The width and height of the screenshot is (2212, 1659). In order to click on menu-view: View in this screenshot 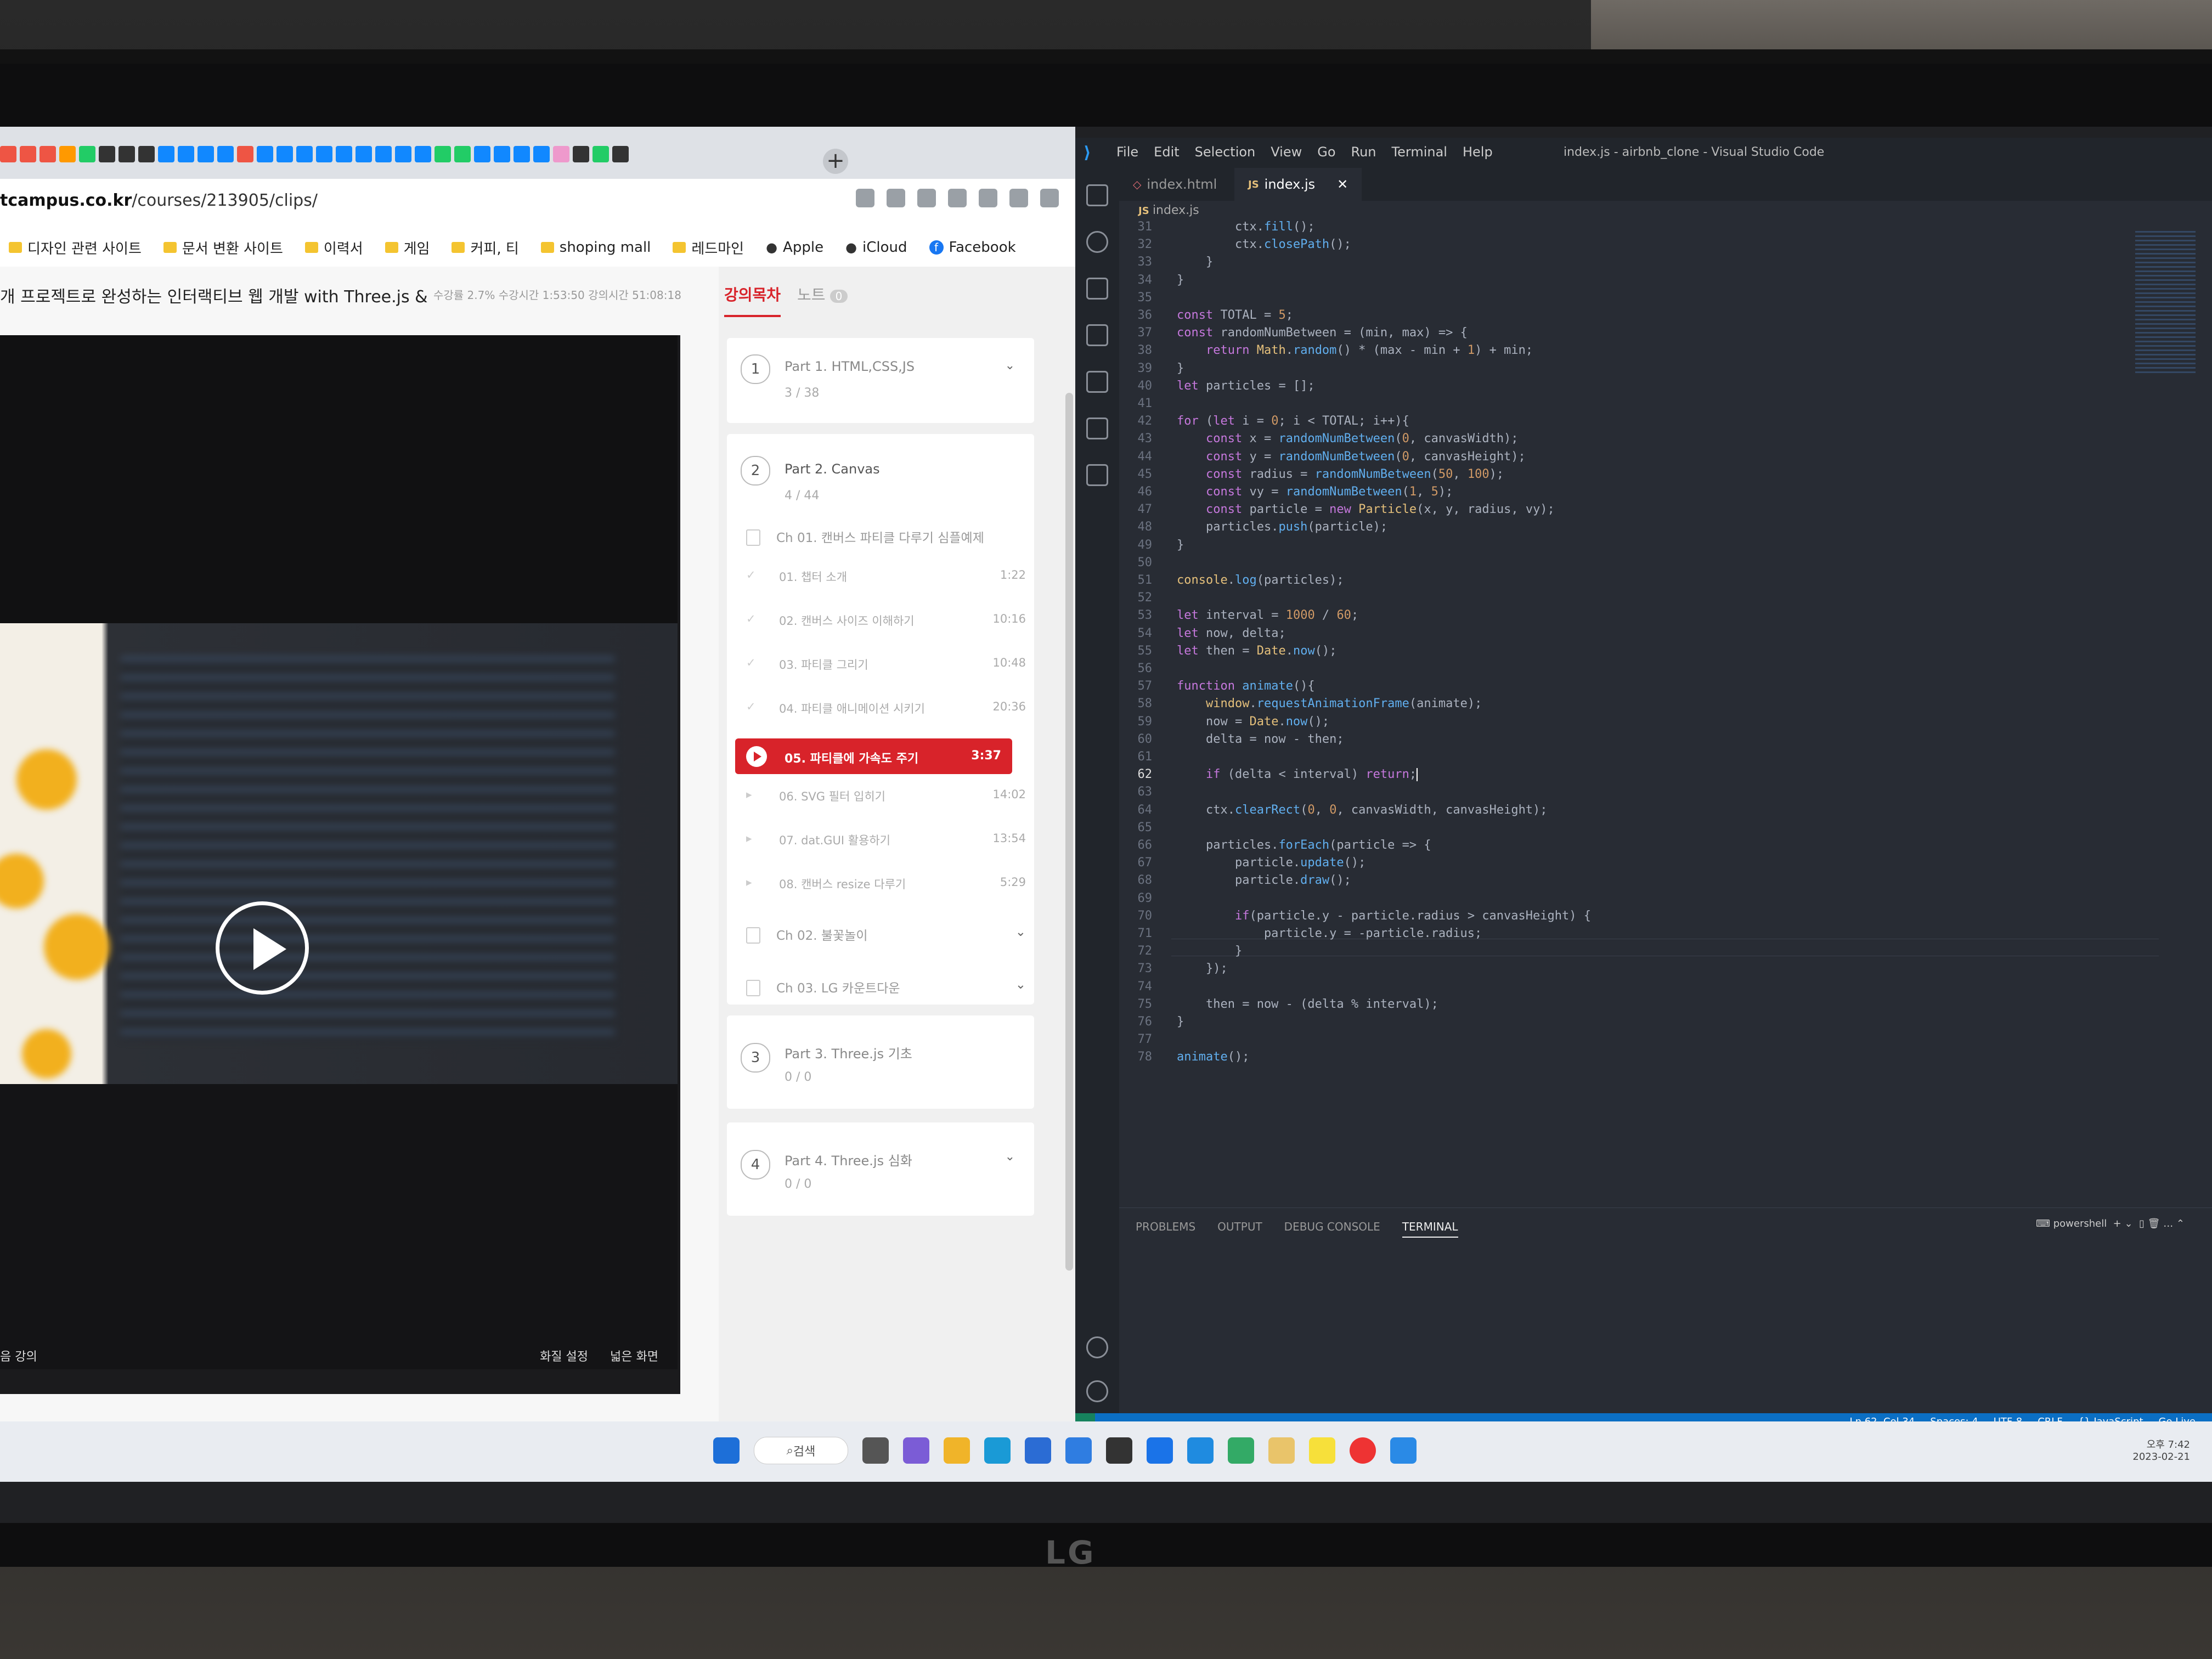, I will do `click(1286, 152)`.